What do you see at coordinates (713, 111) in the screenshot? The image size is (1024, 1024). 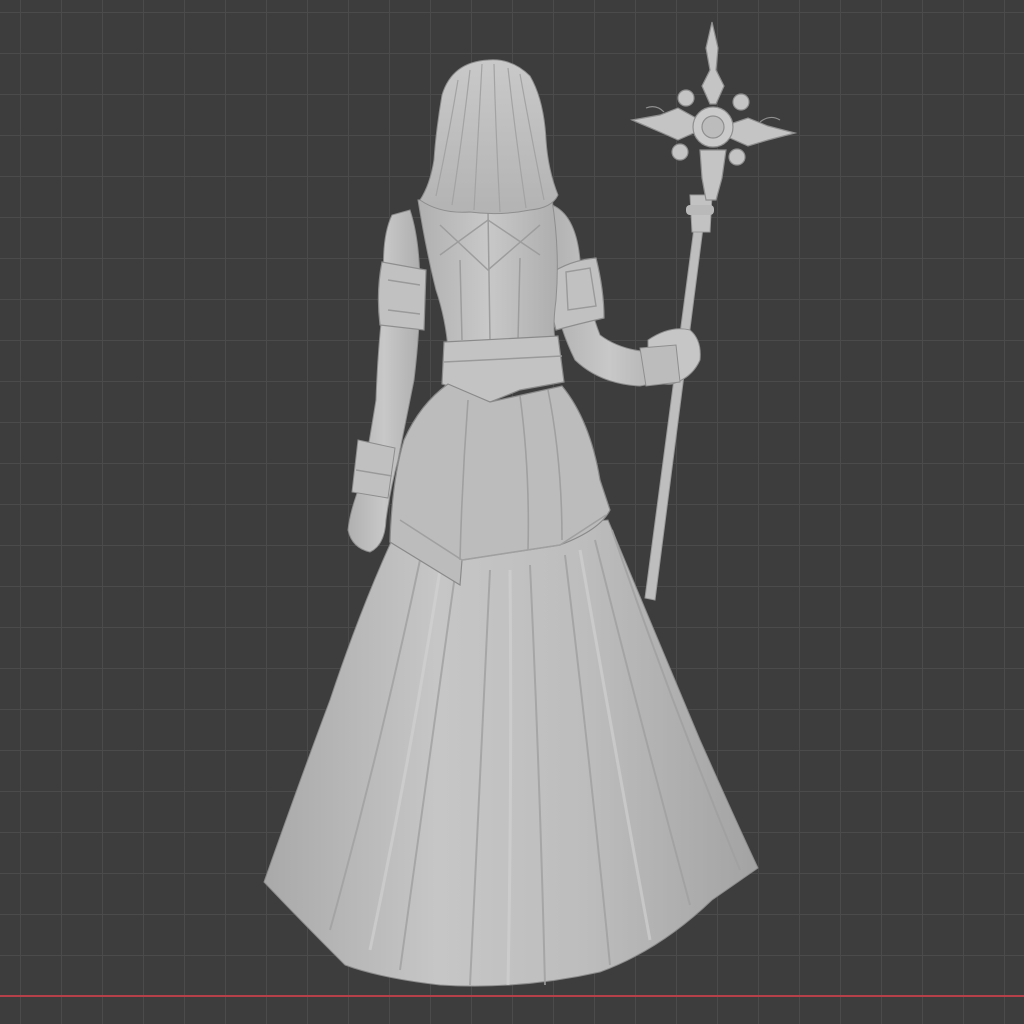 I see `staff-cross-head` at bounding box center [713, 111].